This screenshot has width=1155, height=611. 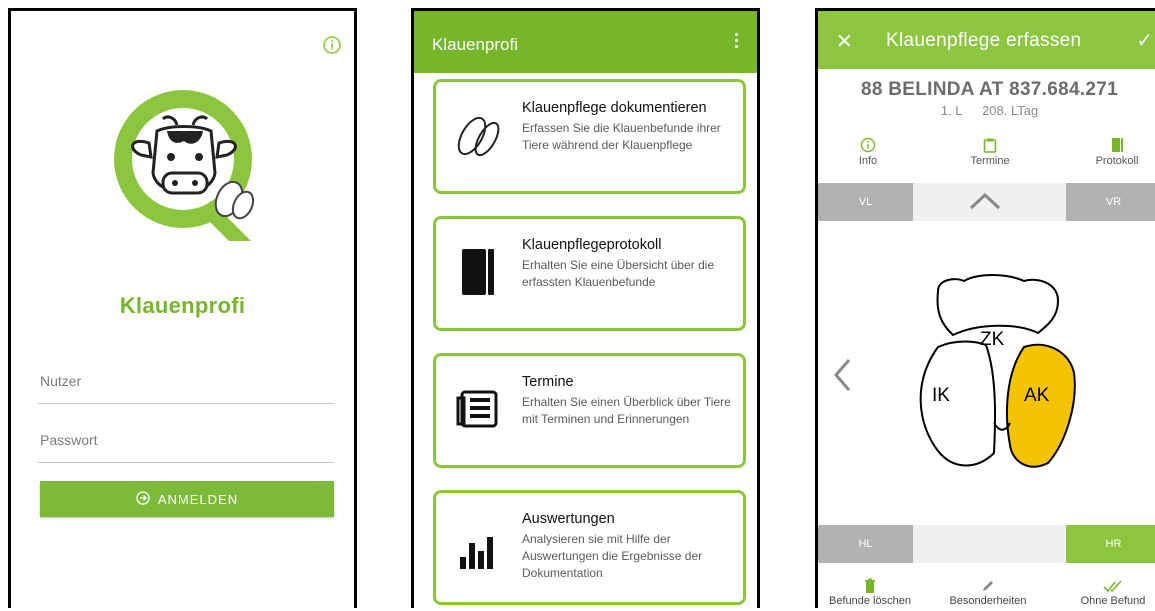 I want to click on double-check-icon, so click(x=1111, y=586).